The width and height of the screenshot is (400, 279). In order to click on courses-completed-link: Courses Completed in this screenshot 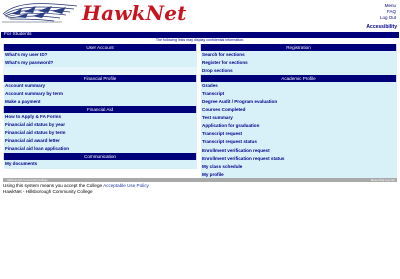, I will do `click(223, 109)`.